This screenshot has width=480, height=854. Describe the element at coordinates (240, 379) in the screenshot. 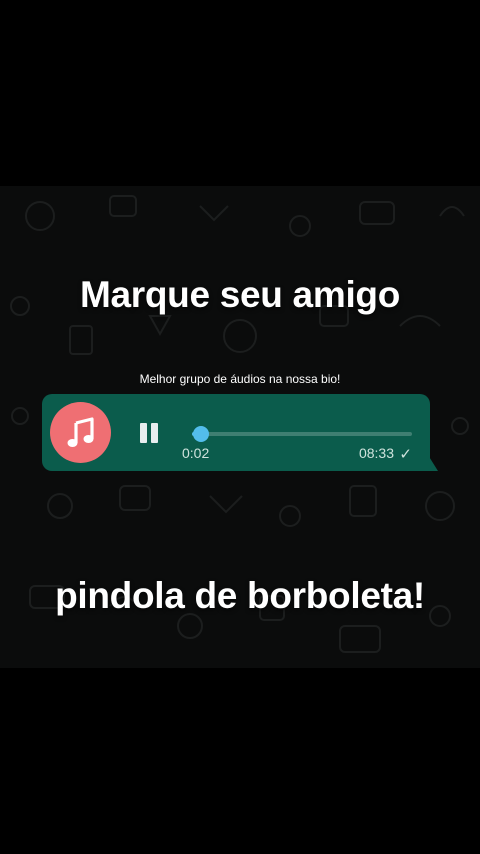

I see `caption: Melhor grupo de áudios na nossa bio!` at that location.